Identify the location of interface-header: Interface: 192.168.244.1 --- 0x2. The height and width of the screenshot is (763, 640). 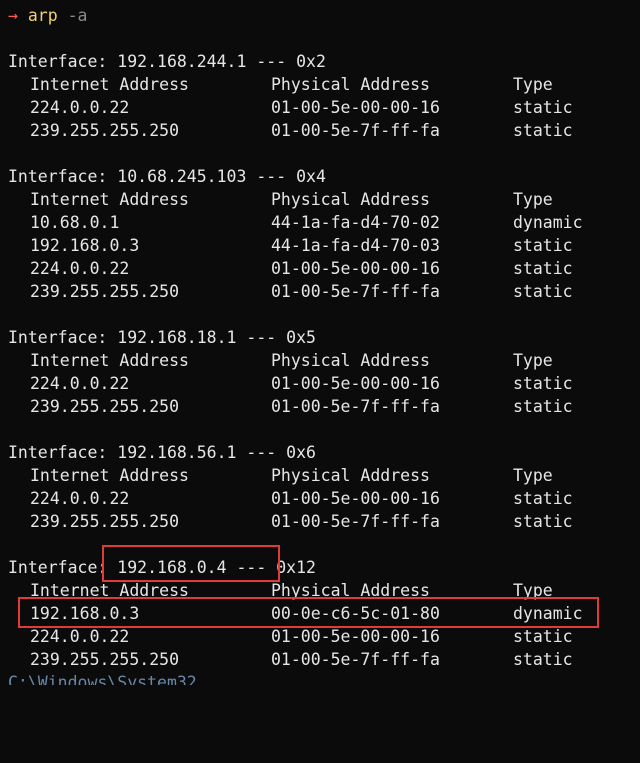
(167, 61).